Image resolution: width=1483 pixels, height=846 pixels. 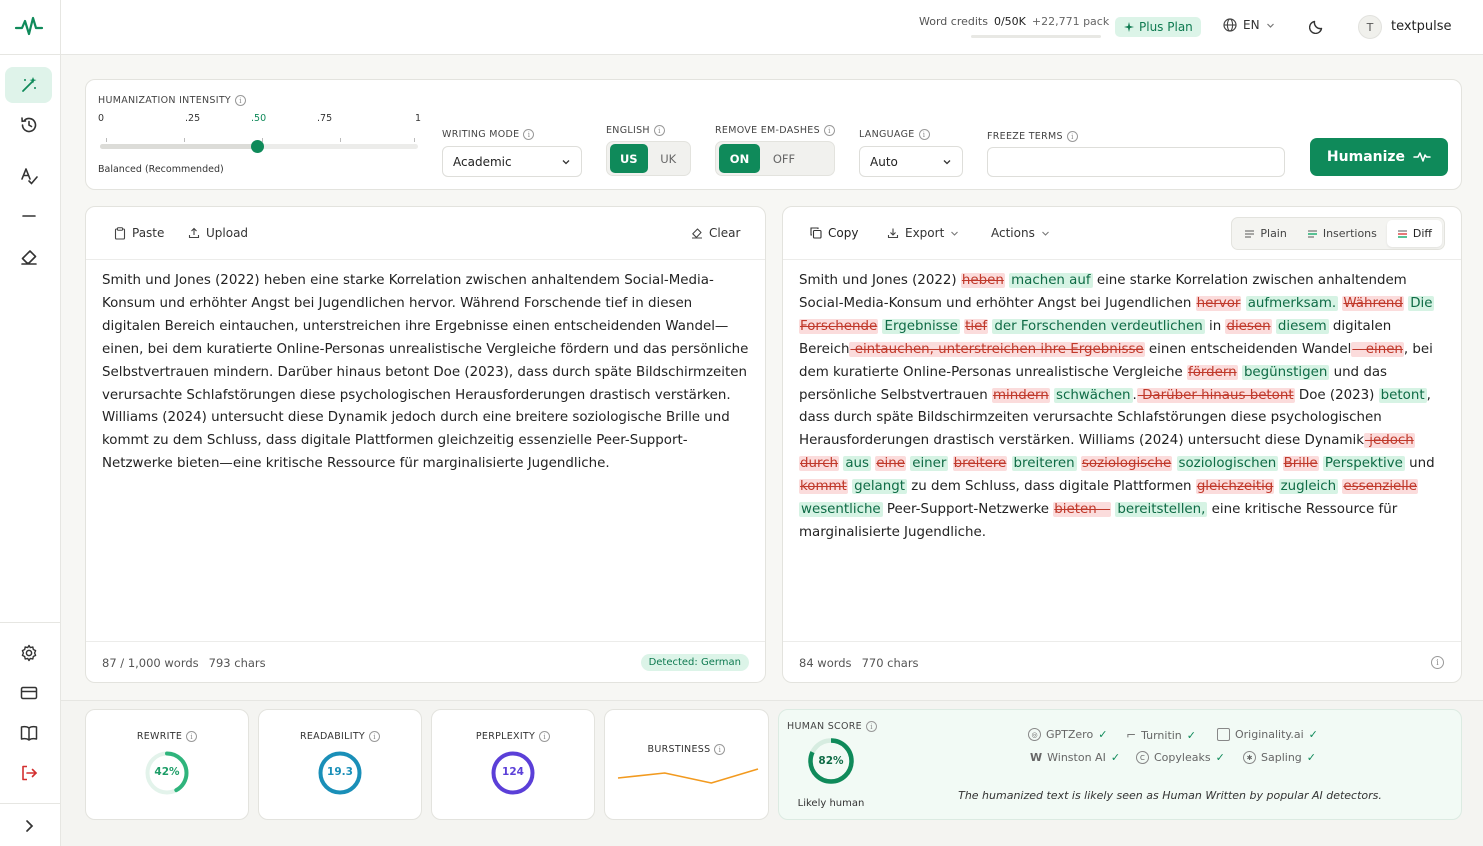 I want to click on burstiness-label-text: BURSTINESS, so click(x=679, y=749).